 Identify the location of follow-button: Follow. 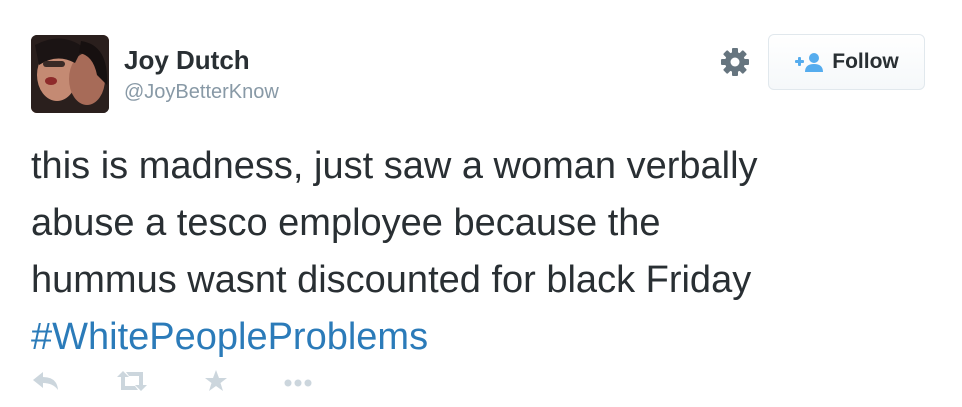
(846, 62).